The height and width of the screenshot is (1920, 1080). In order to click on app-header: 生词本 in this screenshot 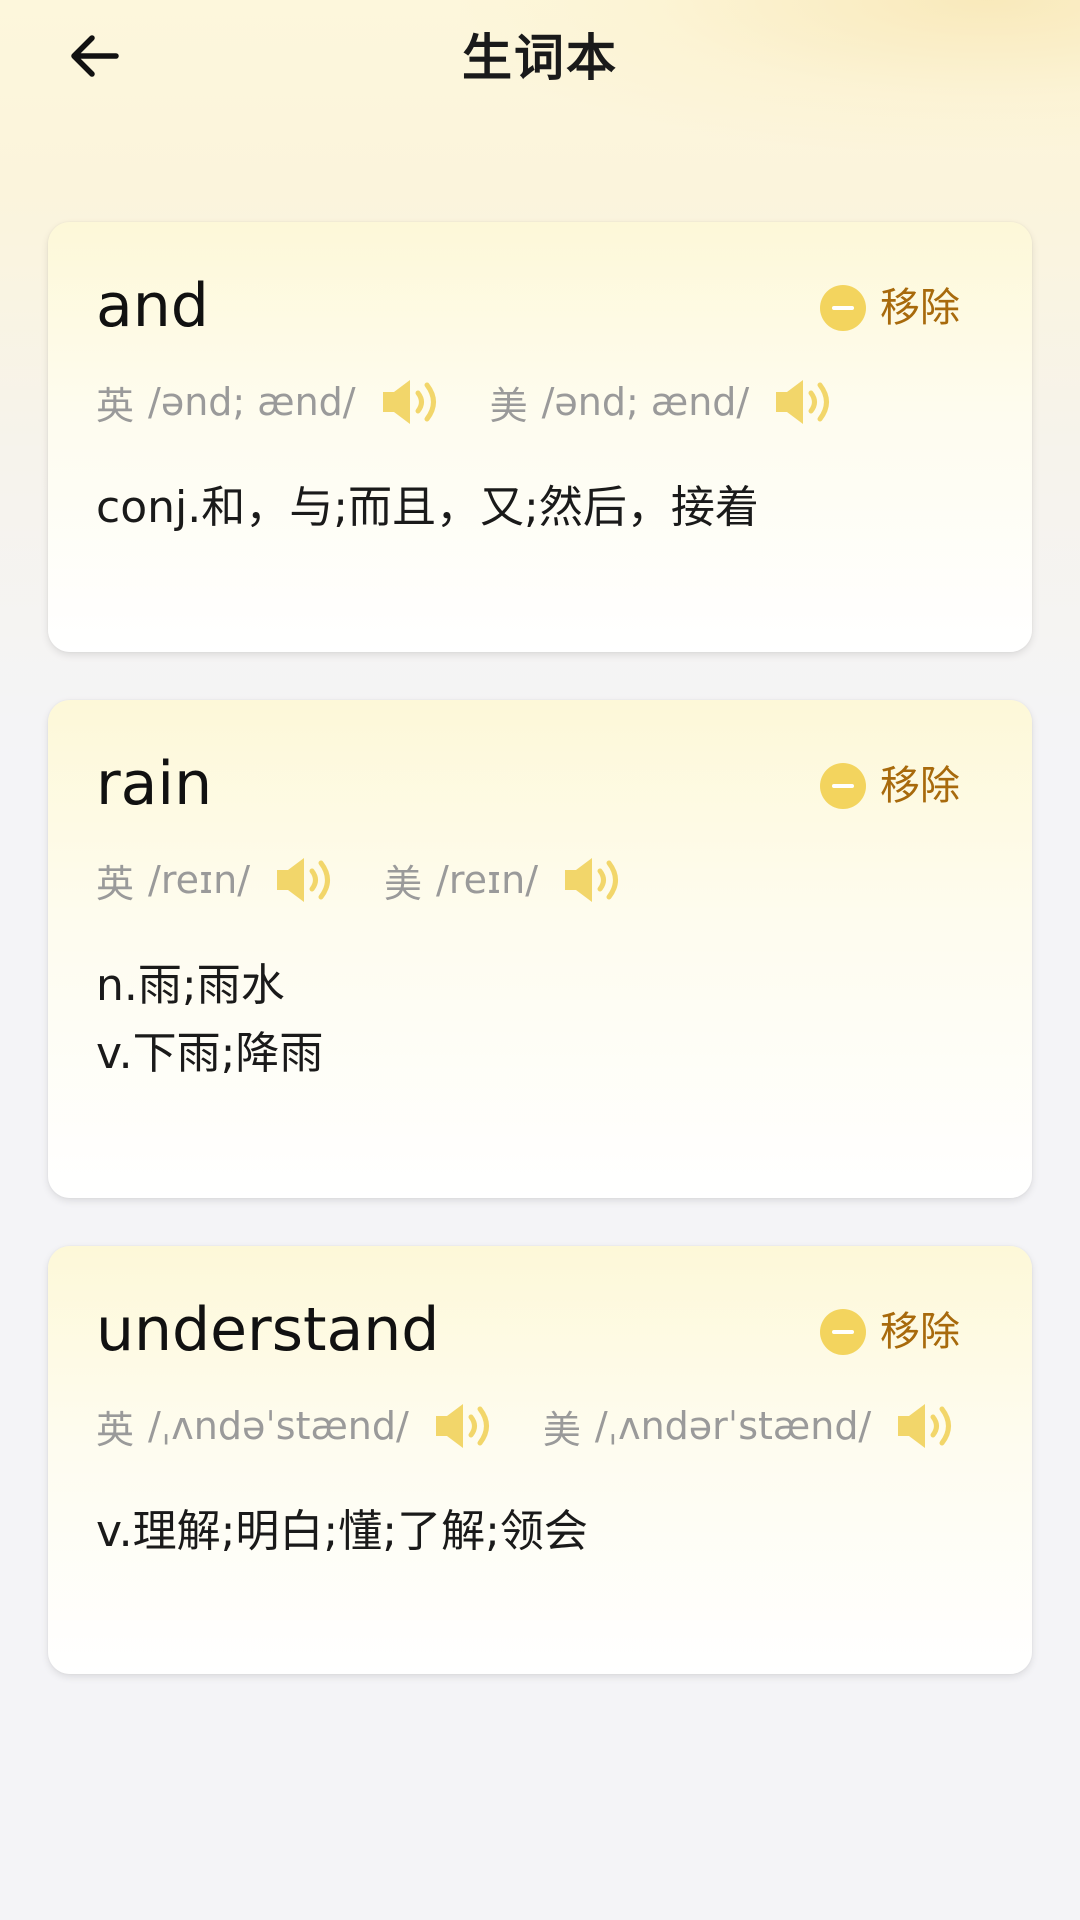, I will do `click(540, 60)`.